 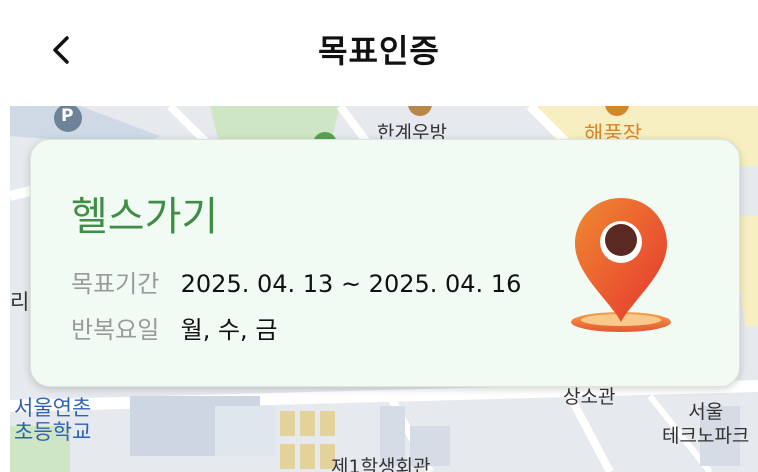 What do you see at coordinates (229, 330) in the screenshot?
I see `repeat-value: 월, 수, 금` at bounding box center [229, 330].